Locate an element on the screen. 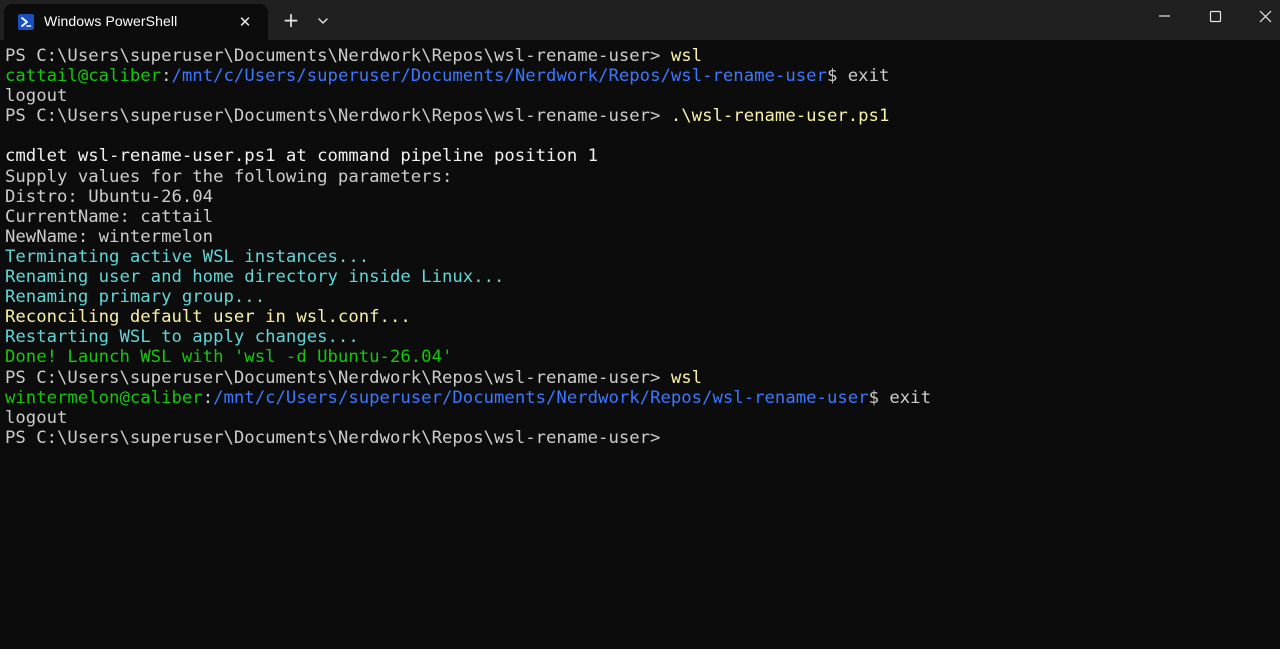  tab-windows-powershell: Windows PowerShell ✕ is located at coordinates (136, 22).